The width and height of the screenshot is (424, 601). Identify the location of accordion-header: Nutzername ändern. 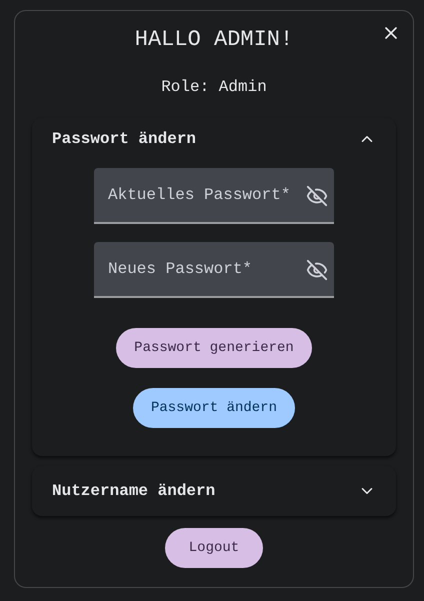
(214, 491).